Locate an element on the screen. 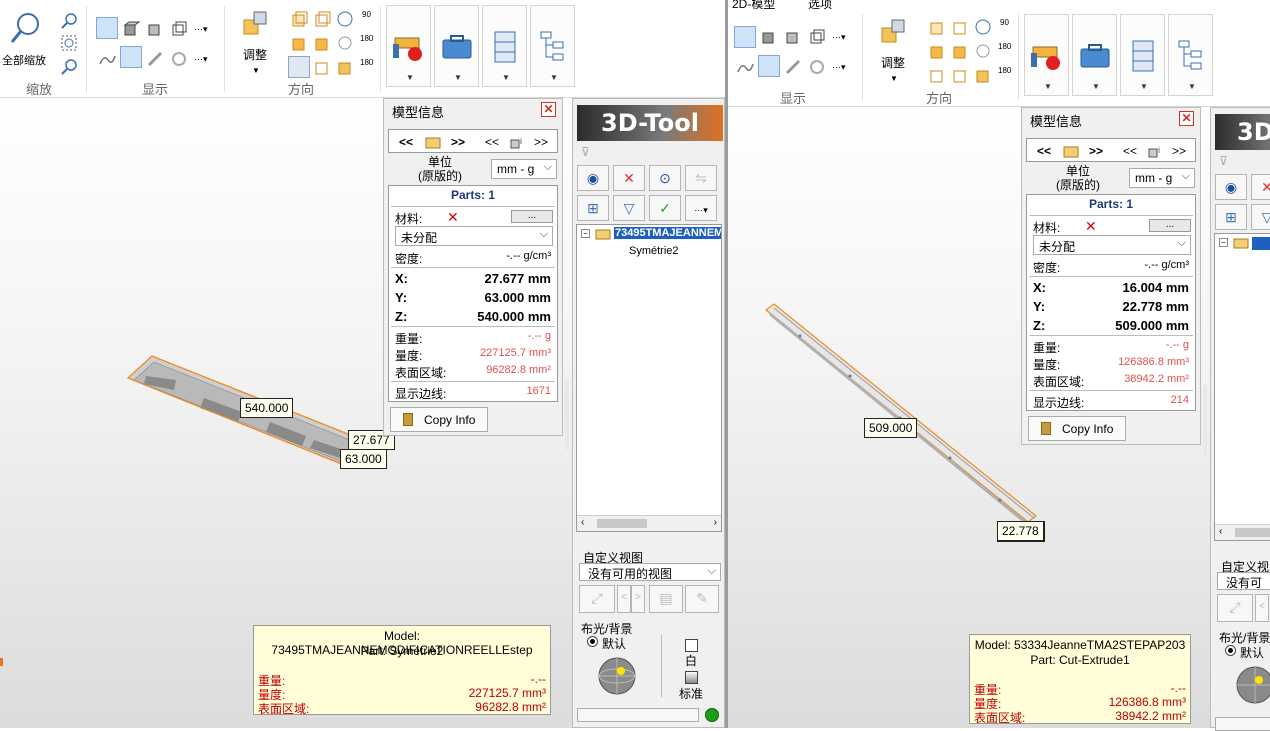 The width and height of the screenshot is (1270, 731). top-view-active-button is located at coordinates (299, 67).